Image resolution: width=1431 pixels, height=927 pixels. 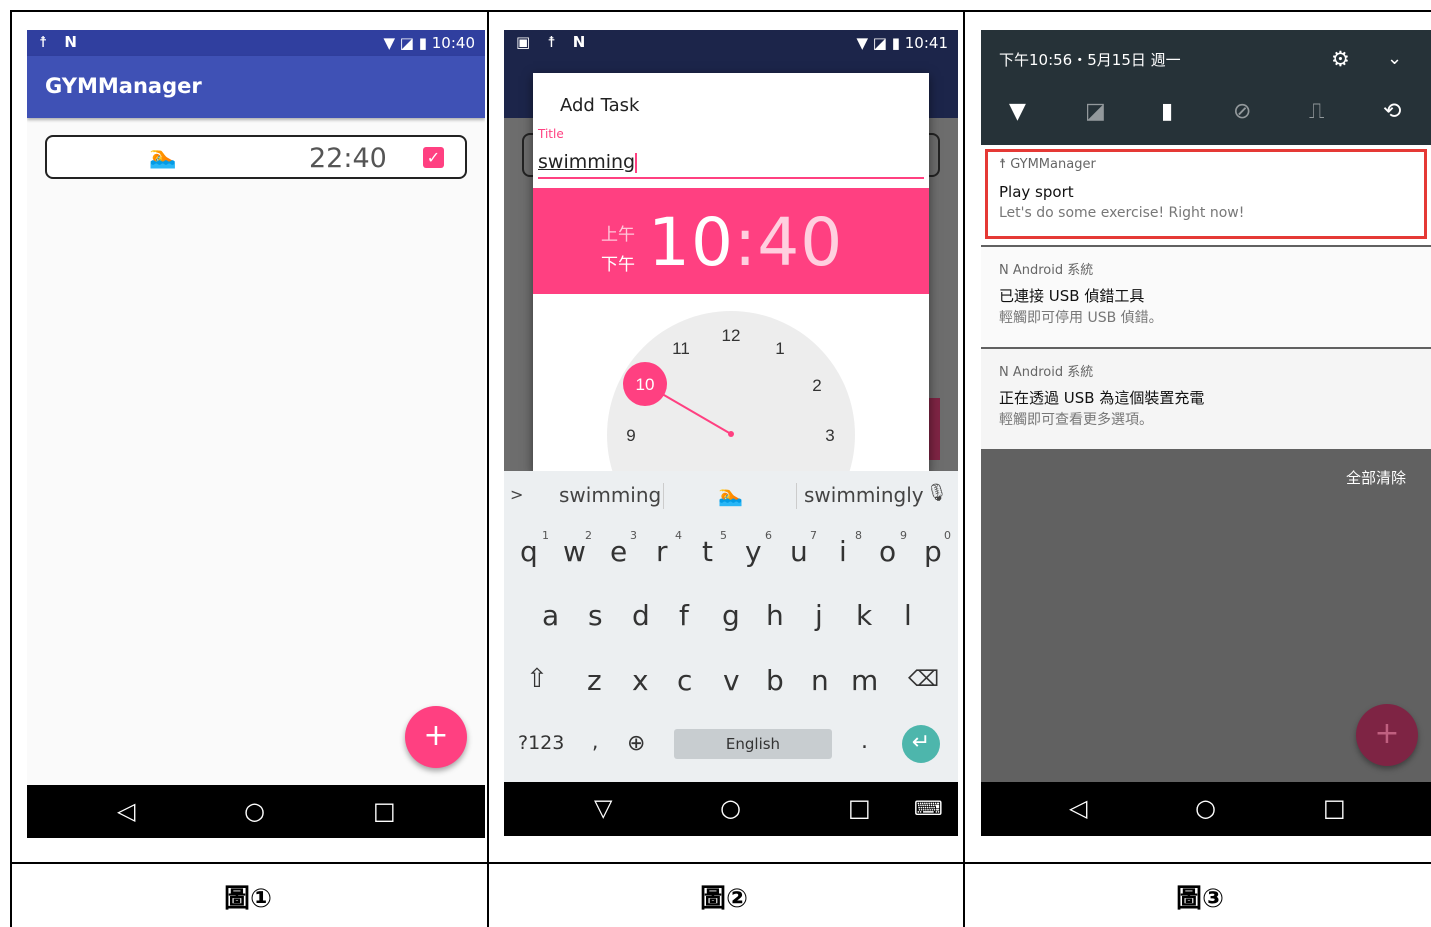 I want to click on notification-title: 正在透過 USB 為這個裝置充電, so click(x=1102, y=398).